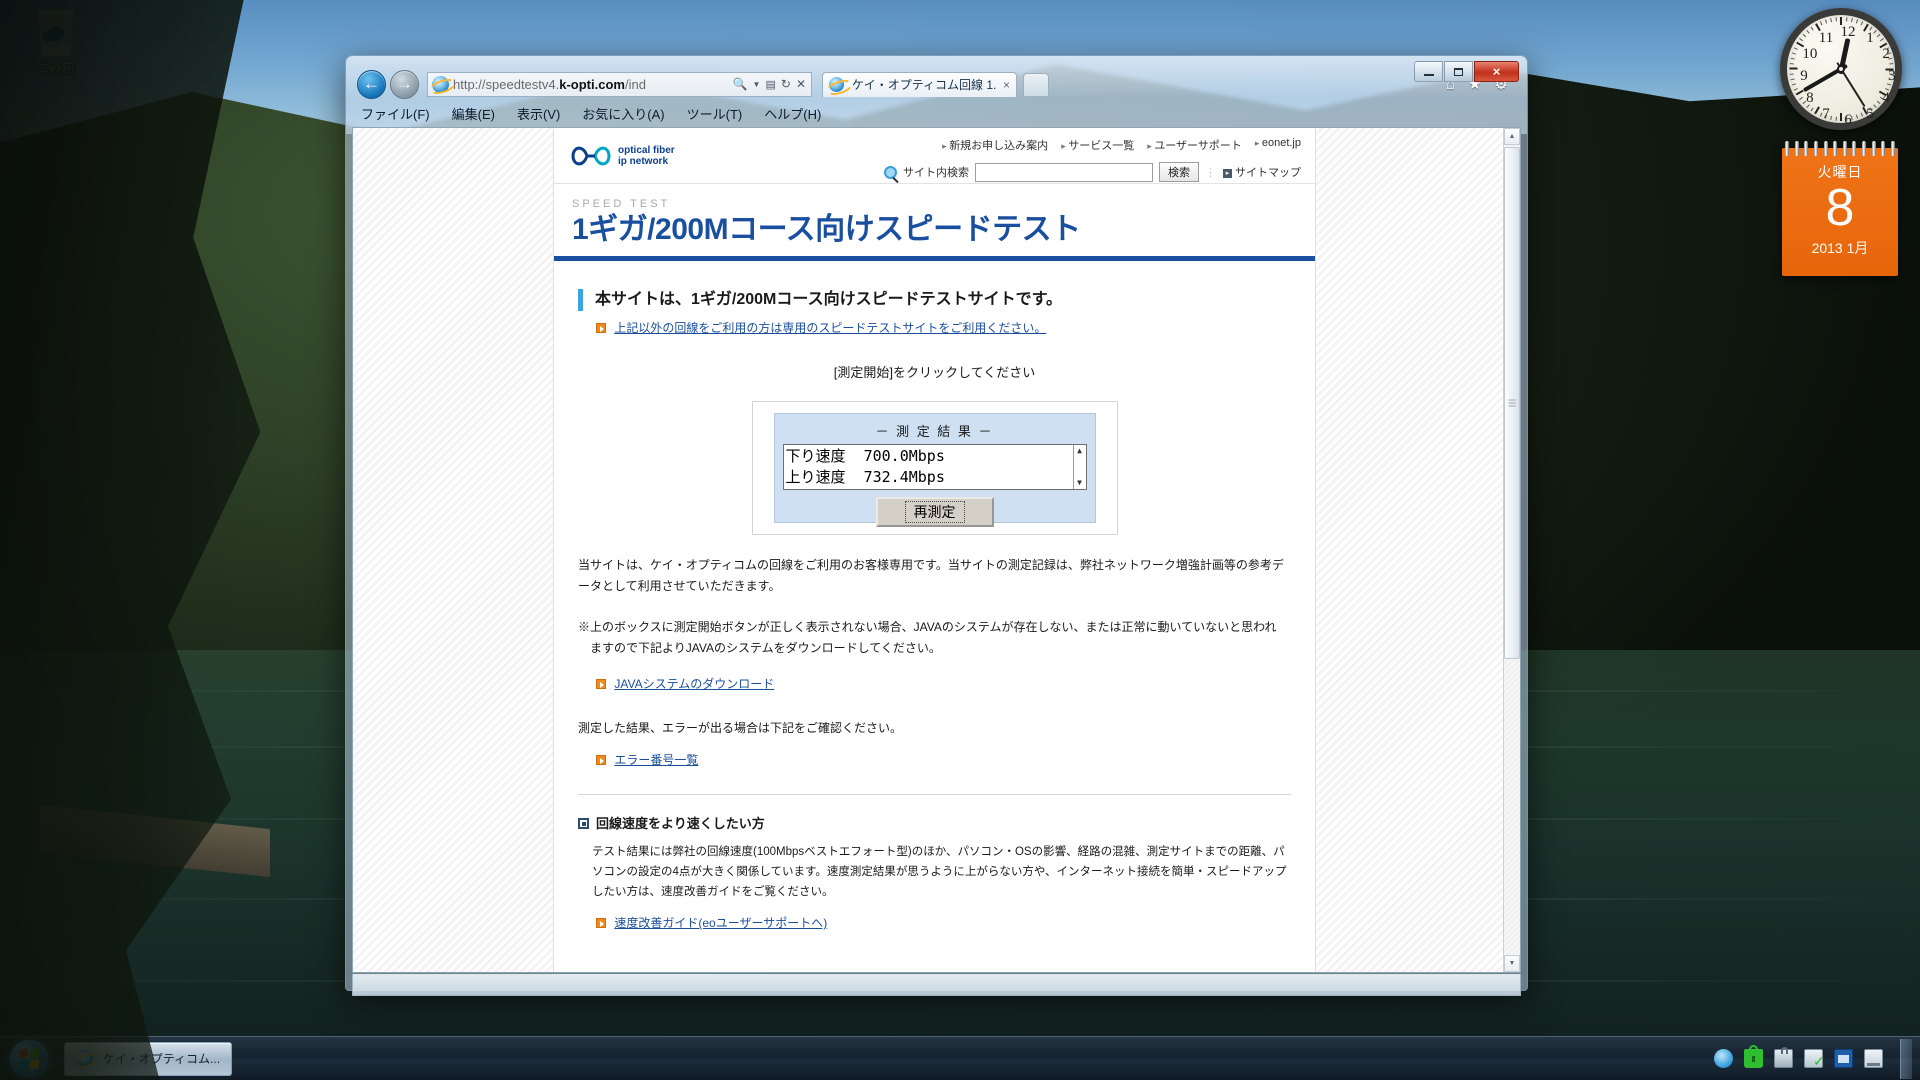  I want to click on update-icon, so click(1783, 1057).